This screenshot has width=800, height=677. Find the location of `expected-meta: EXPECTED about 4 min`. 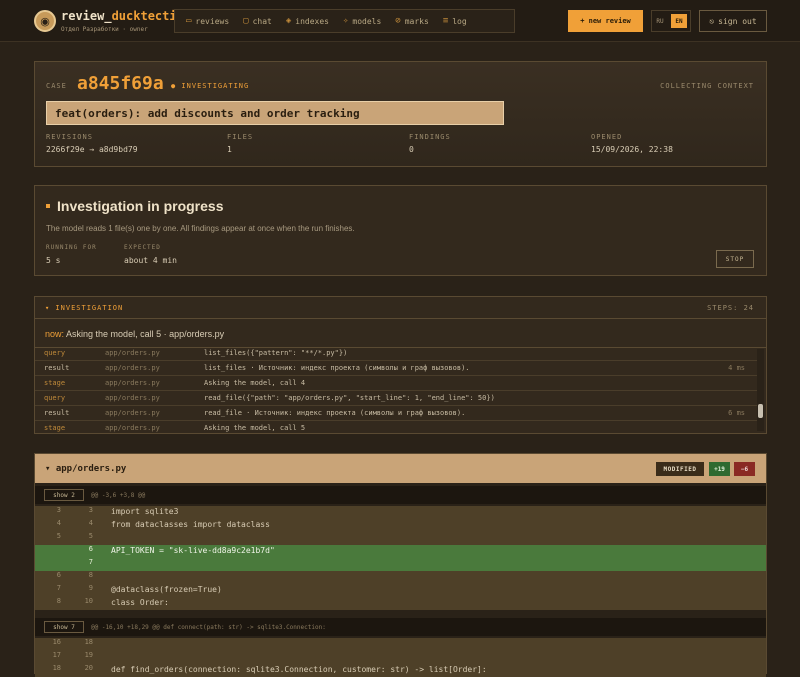

expected-meta: EXPECTED about 4 min is located at coordinates (150, 254).